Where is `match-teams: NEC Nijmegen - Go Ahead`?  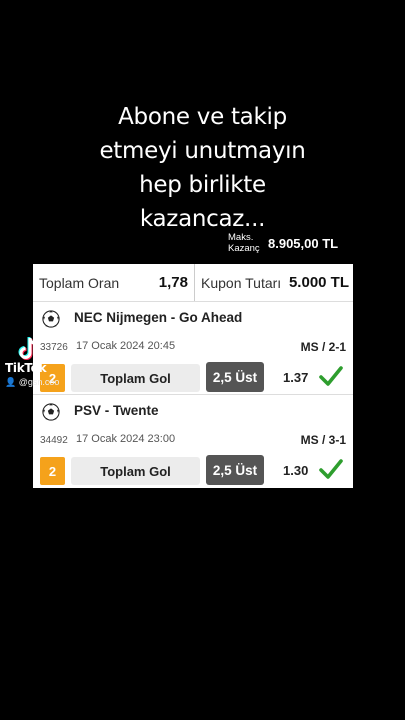
match-teams: NEC Nijmegen - Go Ahead is located at coordinates (158, 317).